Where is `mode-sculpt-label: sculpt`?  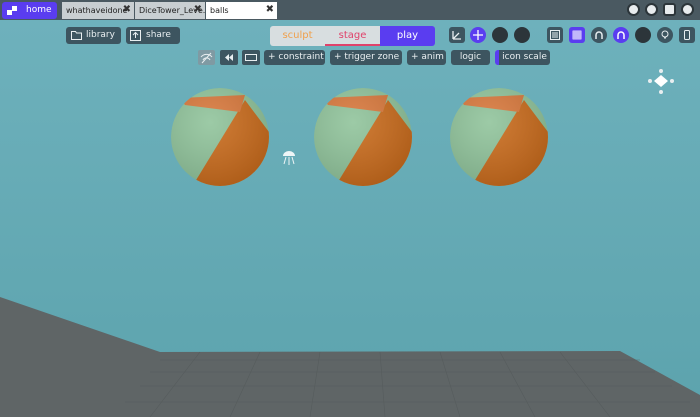 mode-sculpt-label: sculpt is located at coordinates (297, 35).